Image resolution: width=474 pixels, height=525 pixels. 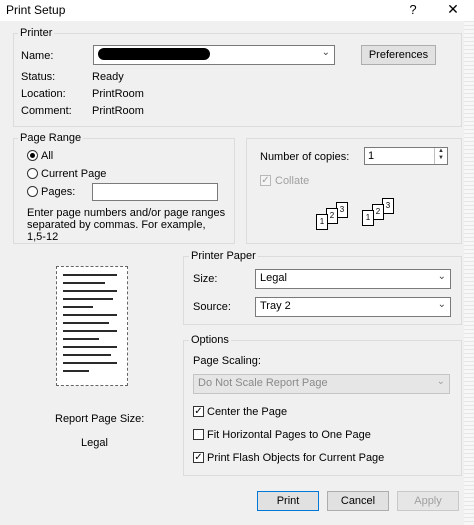 What do you see at coordinates (46, 111) in the screenshot?
I see `comment-label: Comment:` at bounding box center [46, 111].